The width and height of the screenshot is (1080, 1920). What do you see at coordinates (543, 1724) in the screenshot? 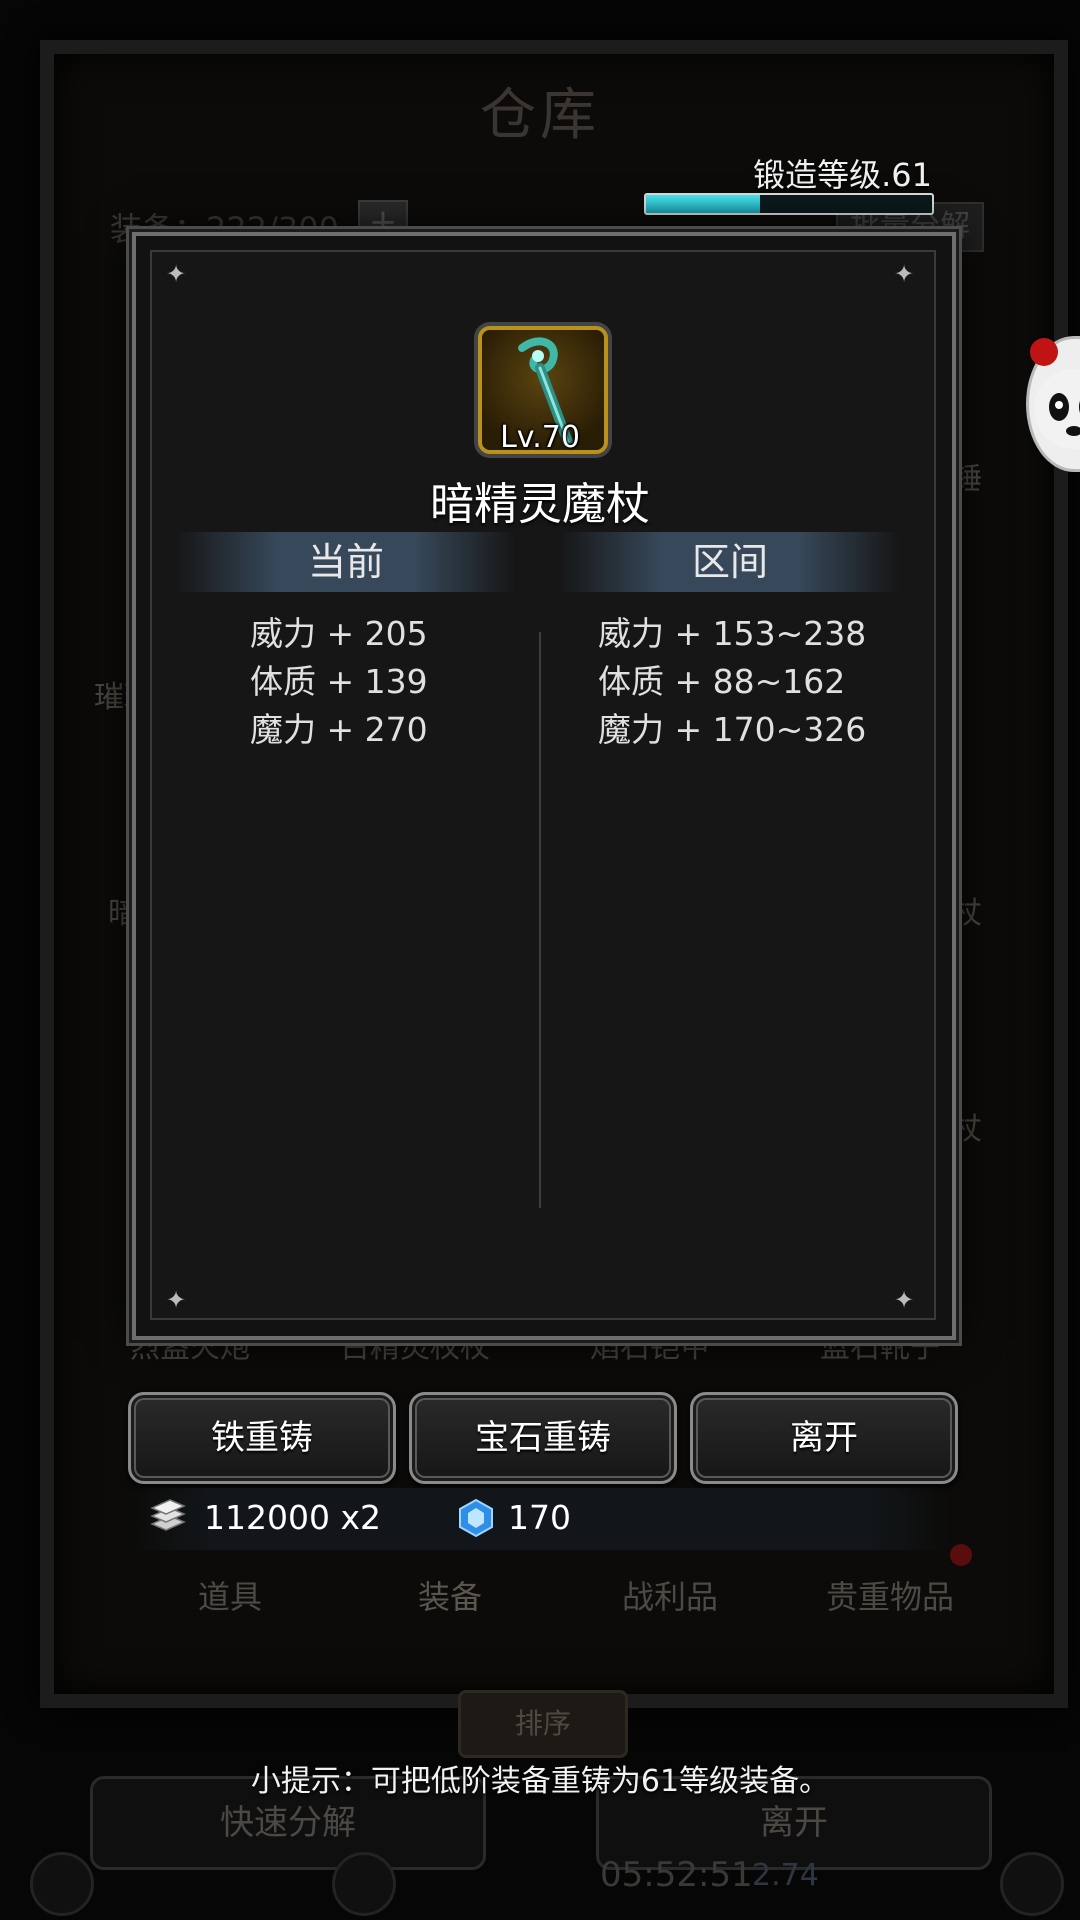
I see `sort-button: 排序` at bounding box center [543, 1724].